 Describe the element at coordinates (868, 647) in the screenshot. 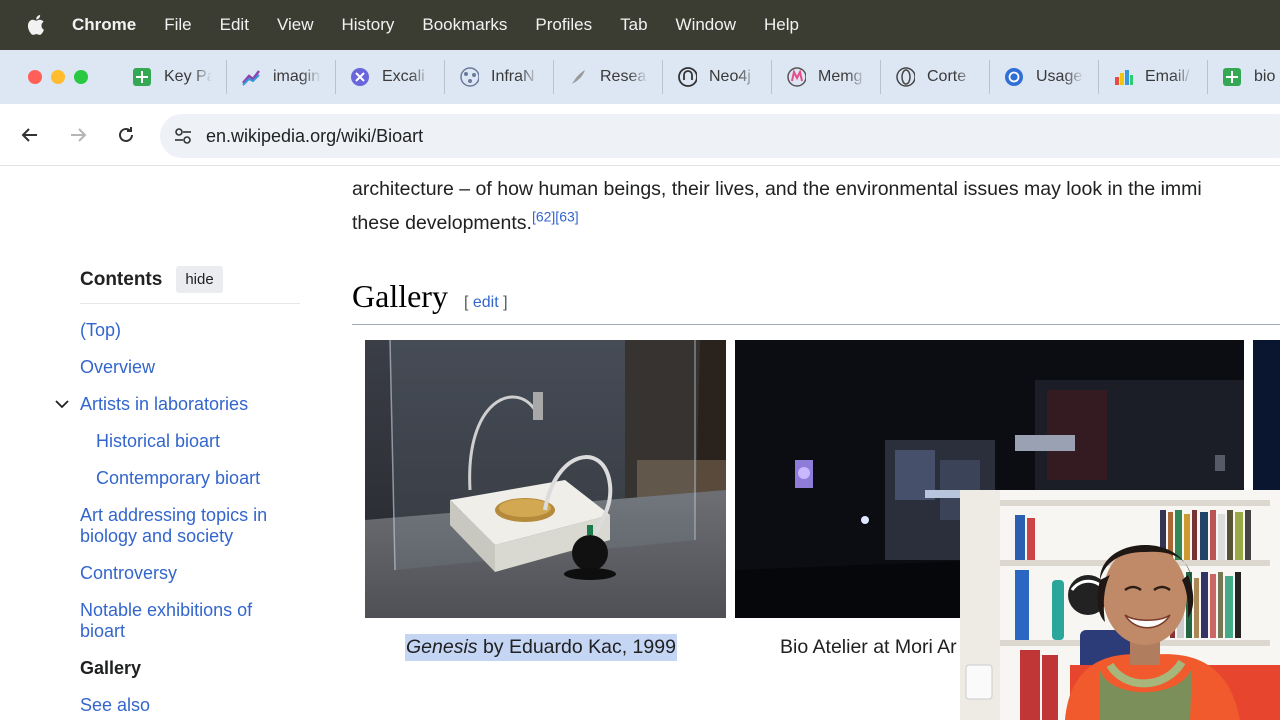

I see `gallery-caption-bio-atelier: Bio Atelier at Mori Ar` at that location.